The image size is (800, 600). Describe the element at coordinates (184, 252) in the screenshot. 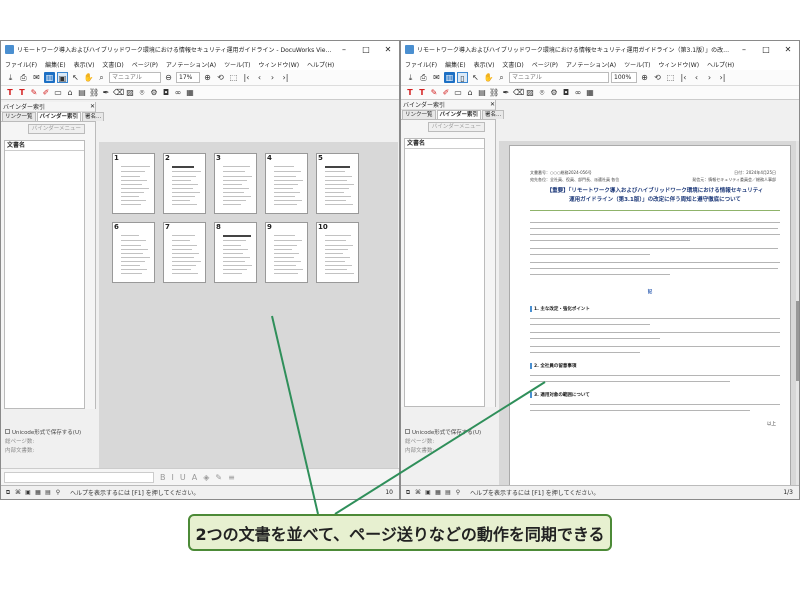

I see `page-thumbnail: 7` at that location.